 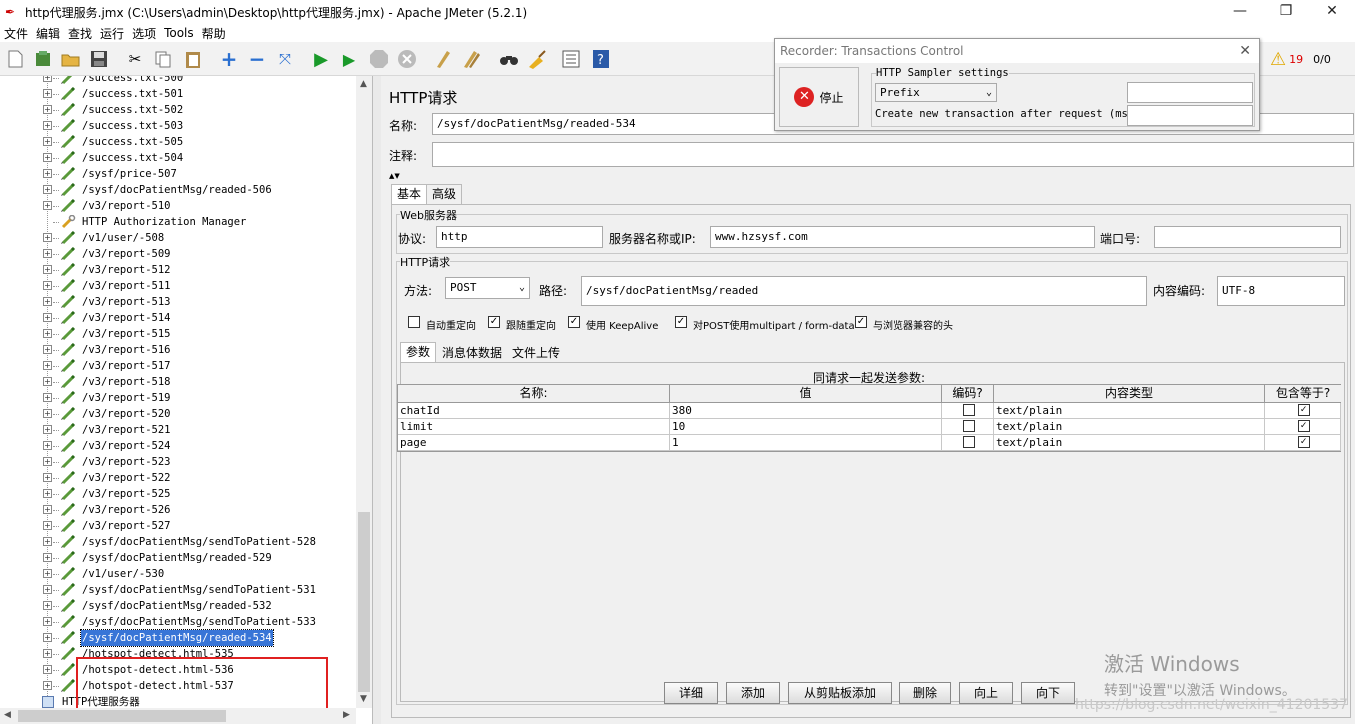 I want to click on menu-run: 运行, so click(x=112, y=33).